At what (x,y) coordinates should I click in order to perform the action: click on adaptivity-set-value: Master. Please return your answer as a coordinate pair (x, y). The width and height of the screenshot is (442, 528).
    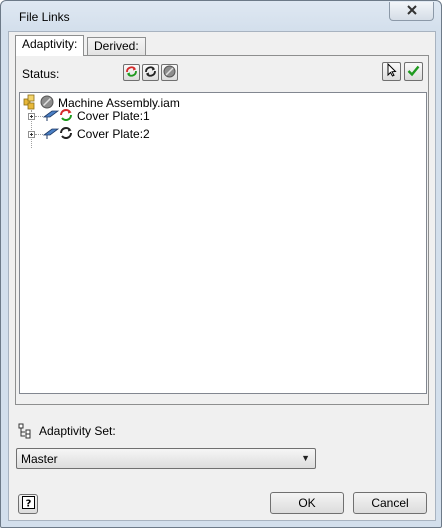
    Looking at the image, I should click on (39, 459).